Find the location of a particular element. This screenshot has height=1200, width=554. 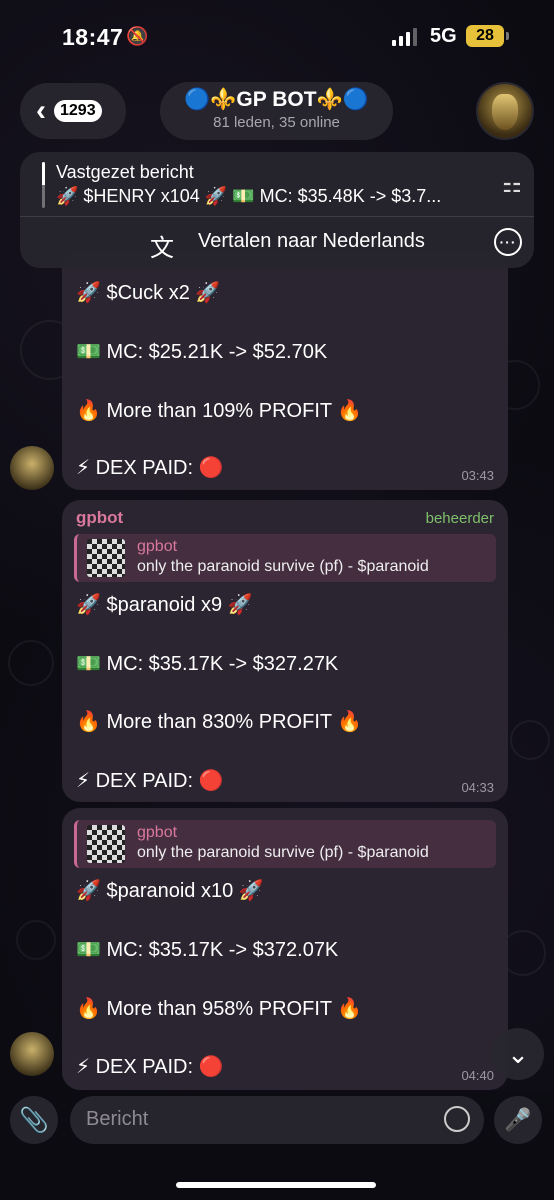

message-input: Bericht is located at coordinates (277, 1120).